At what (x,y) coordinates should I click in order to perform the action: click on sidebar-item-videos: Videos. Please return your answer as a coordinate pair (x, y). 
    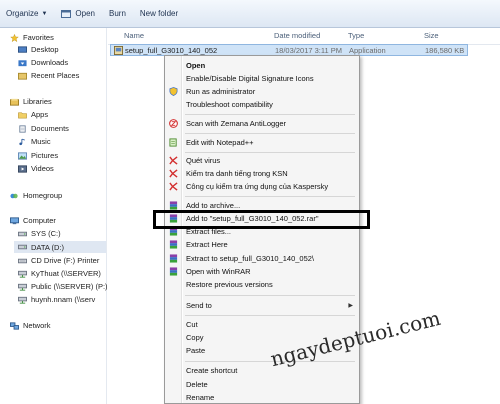
    Looking at the image, I should click on (36, 168).